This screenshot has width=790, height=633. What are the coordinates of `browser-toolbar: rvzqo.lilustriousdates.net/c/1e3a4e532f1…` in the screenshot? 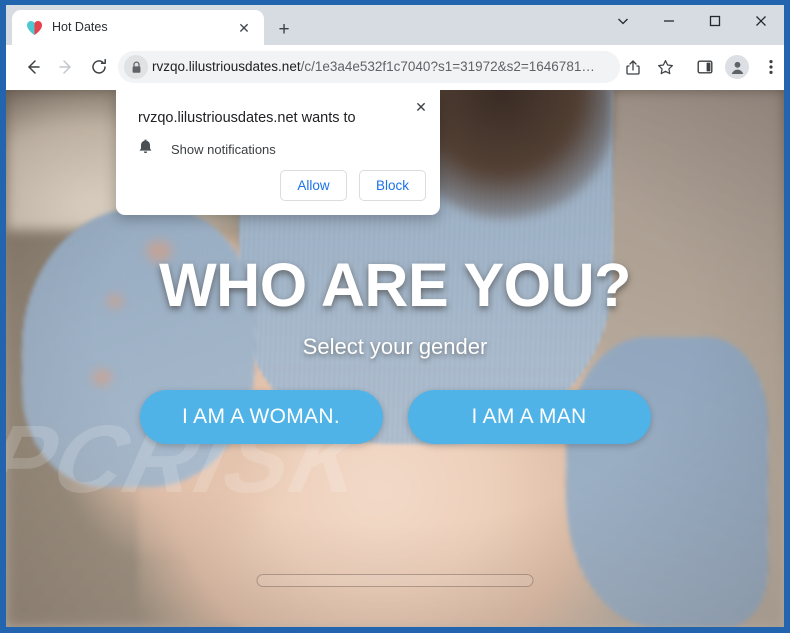 It's located at (395, 67).